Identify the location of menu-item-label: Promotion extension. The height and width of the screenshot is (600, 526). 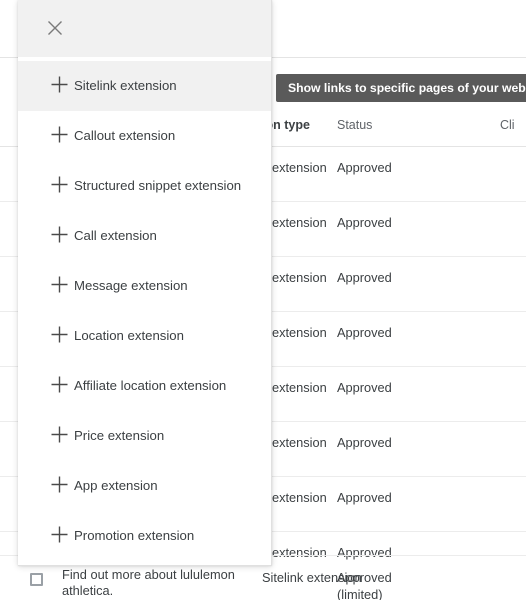
(134, 535).